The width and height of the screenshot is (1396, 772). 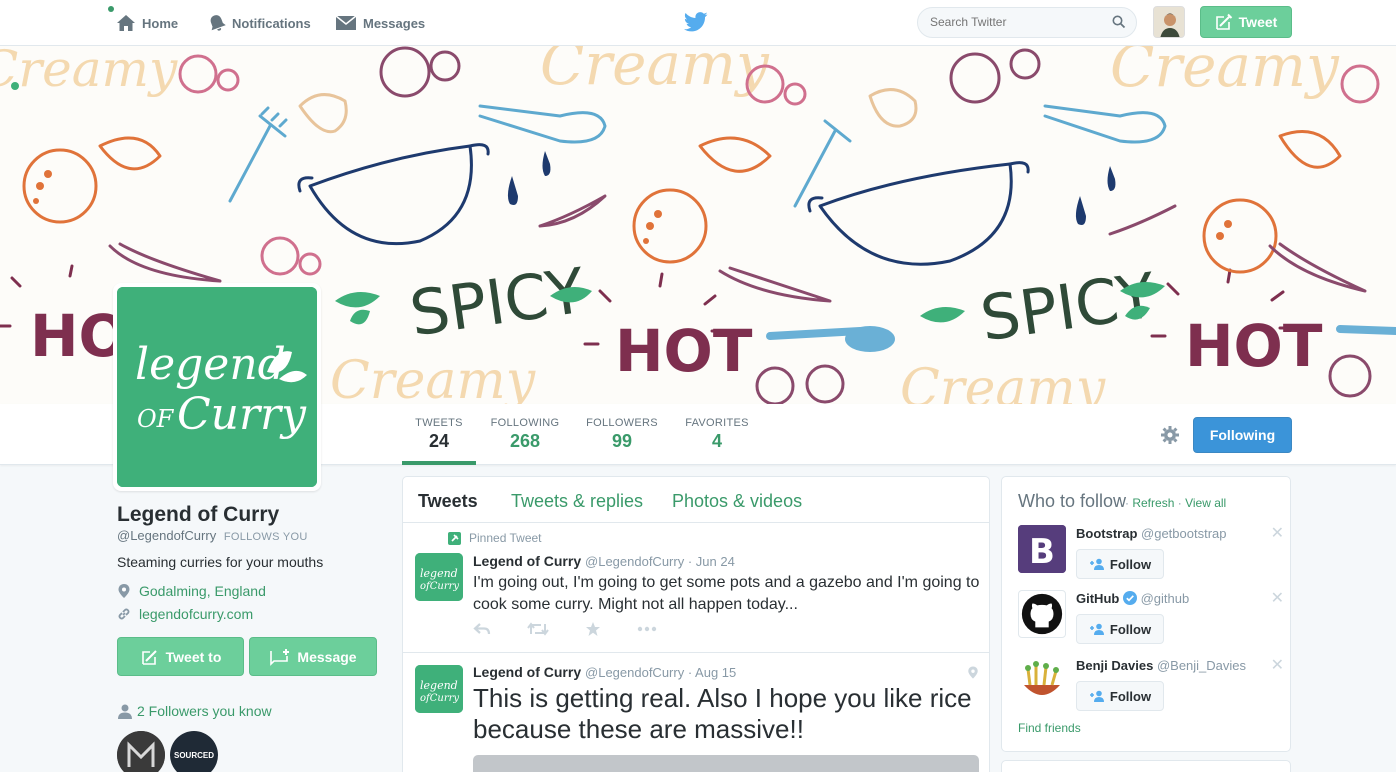 I want to click on tweet-avatar-2: legend ofCurry, so click(x=439, y=689).